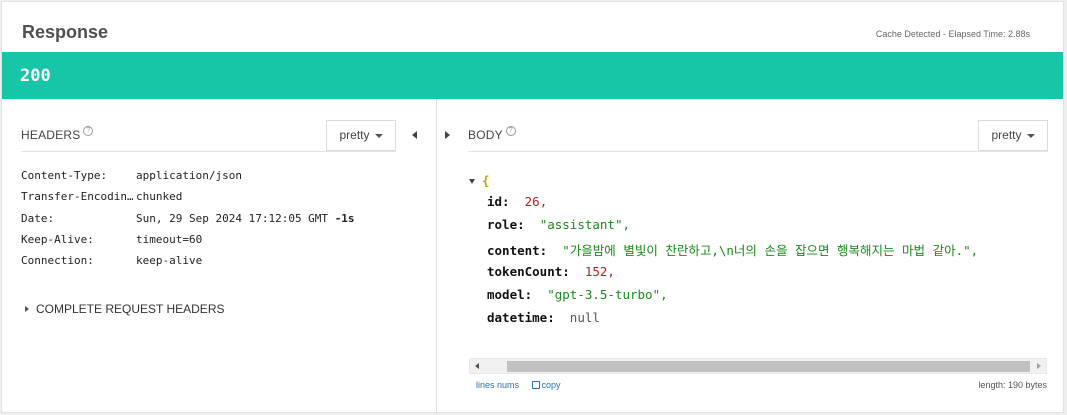 The height and width of the screenshot is (415, 1067). Describe the element at coordinates (344, 218) in the screenshot. I see `date-offset: -1s` at that location.